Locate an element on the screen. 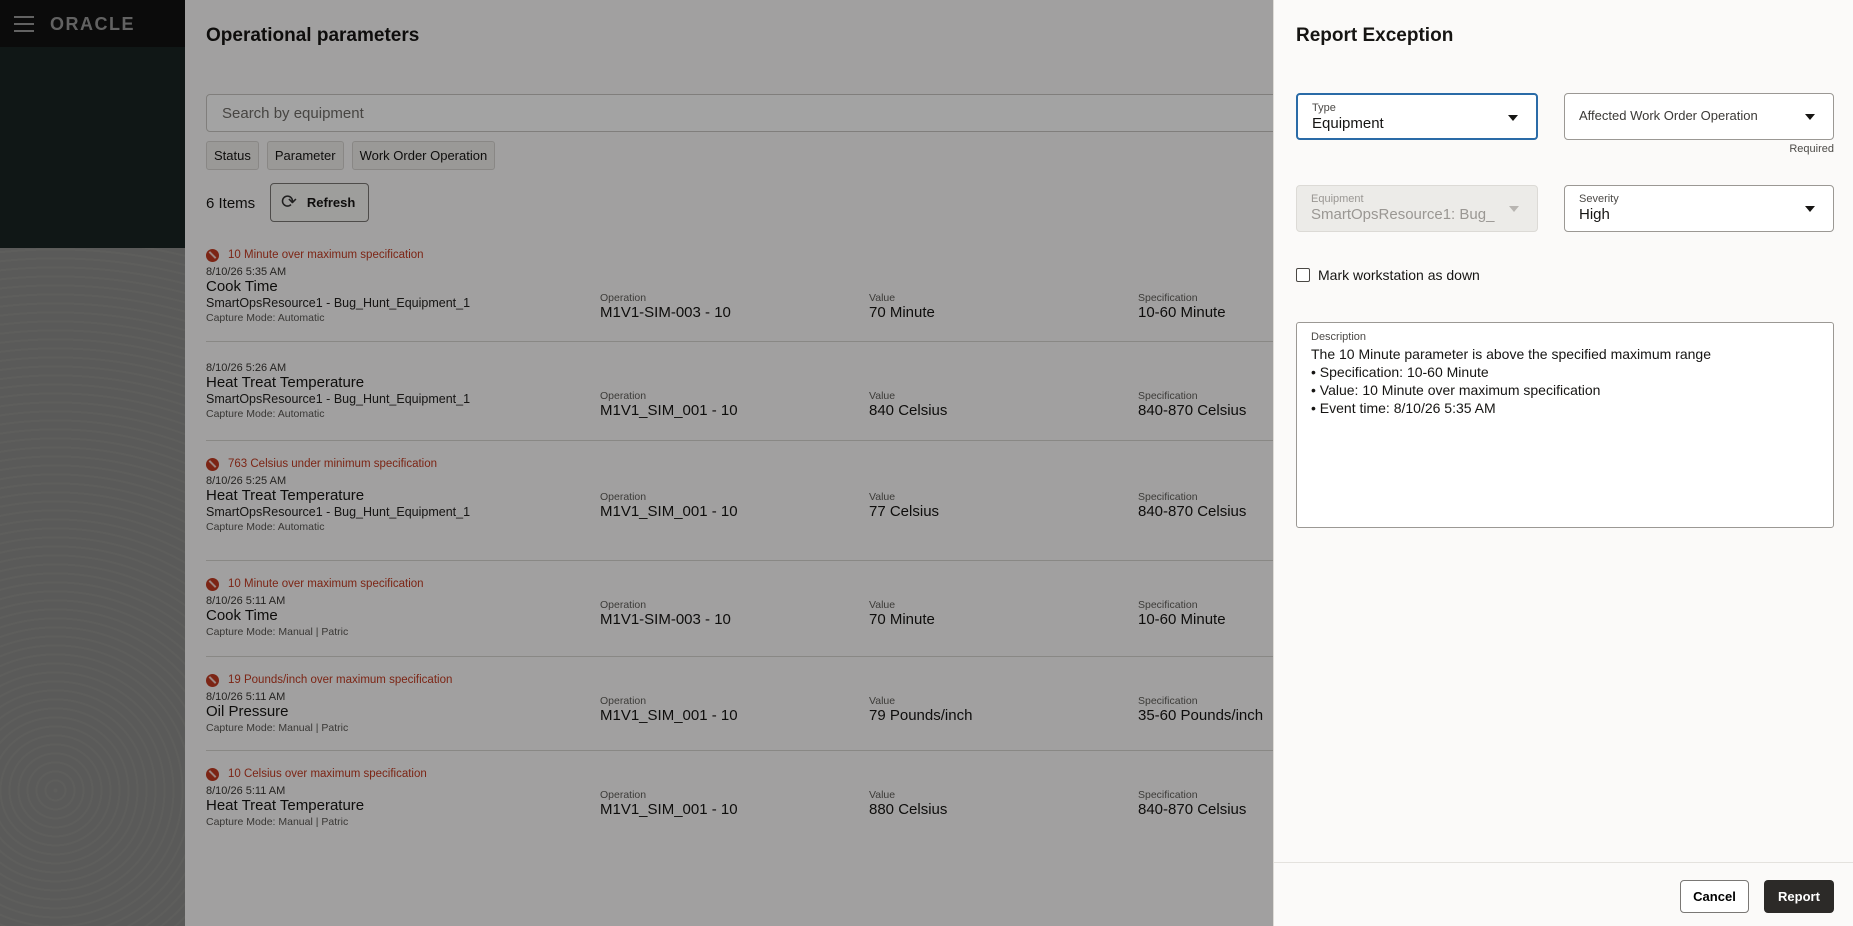 Image resolution: width=1853 pixels, height=926 pixels. report-button: Report is located at coordinates (1799, 896).